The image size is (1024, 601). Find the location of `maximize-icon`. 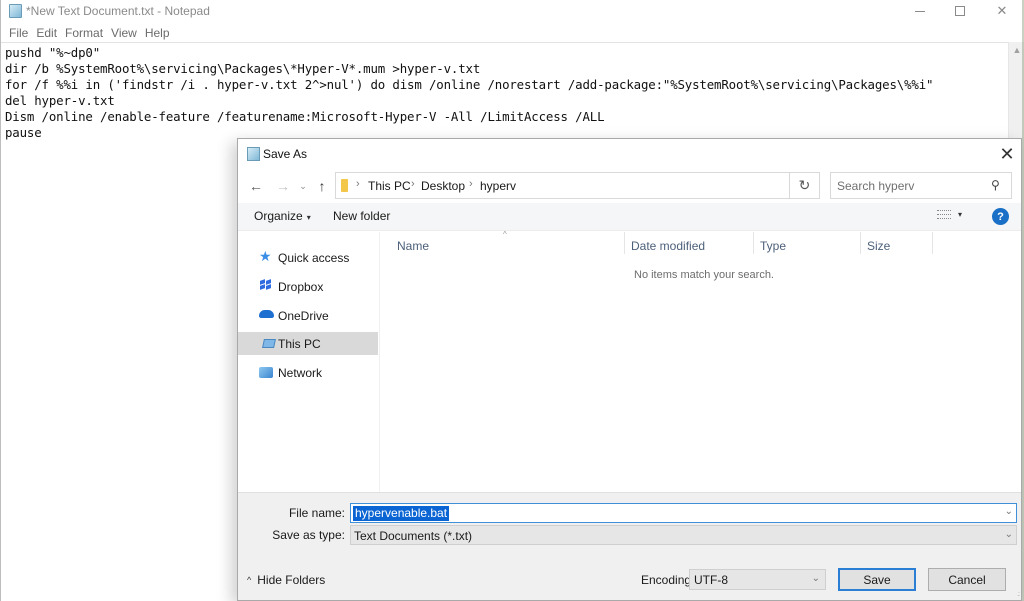

maximize-icon is located at coordinates (960, 11).